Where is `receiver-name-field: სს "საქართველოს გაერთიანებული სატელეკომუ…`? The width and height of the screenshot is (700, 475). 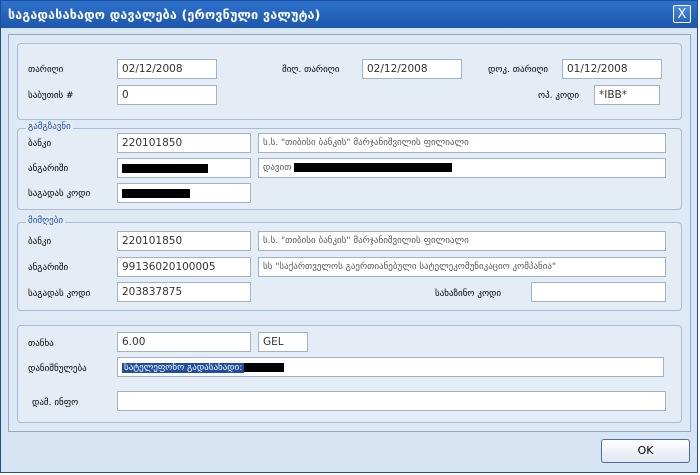
receiver-name-field: სს "საქართველოს გაერთიანებული სატელეკომუ… is located at coordinates (462, 267).